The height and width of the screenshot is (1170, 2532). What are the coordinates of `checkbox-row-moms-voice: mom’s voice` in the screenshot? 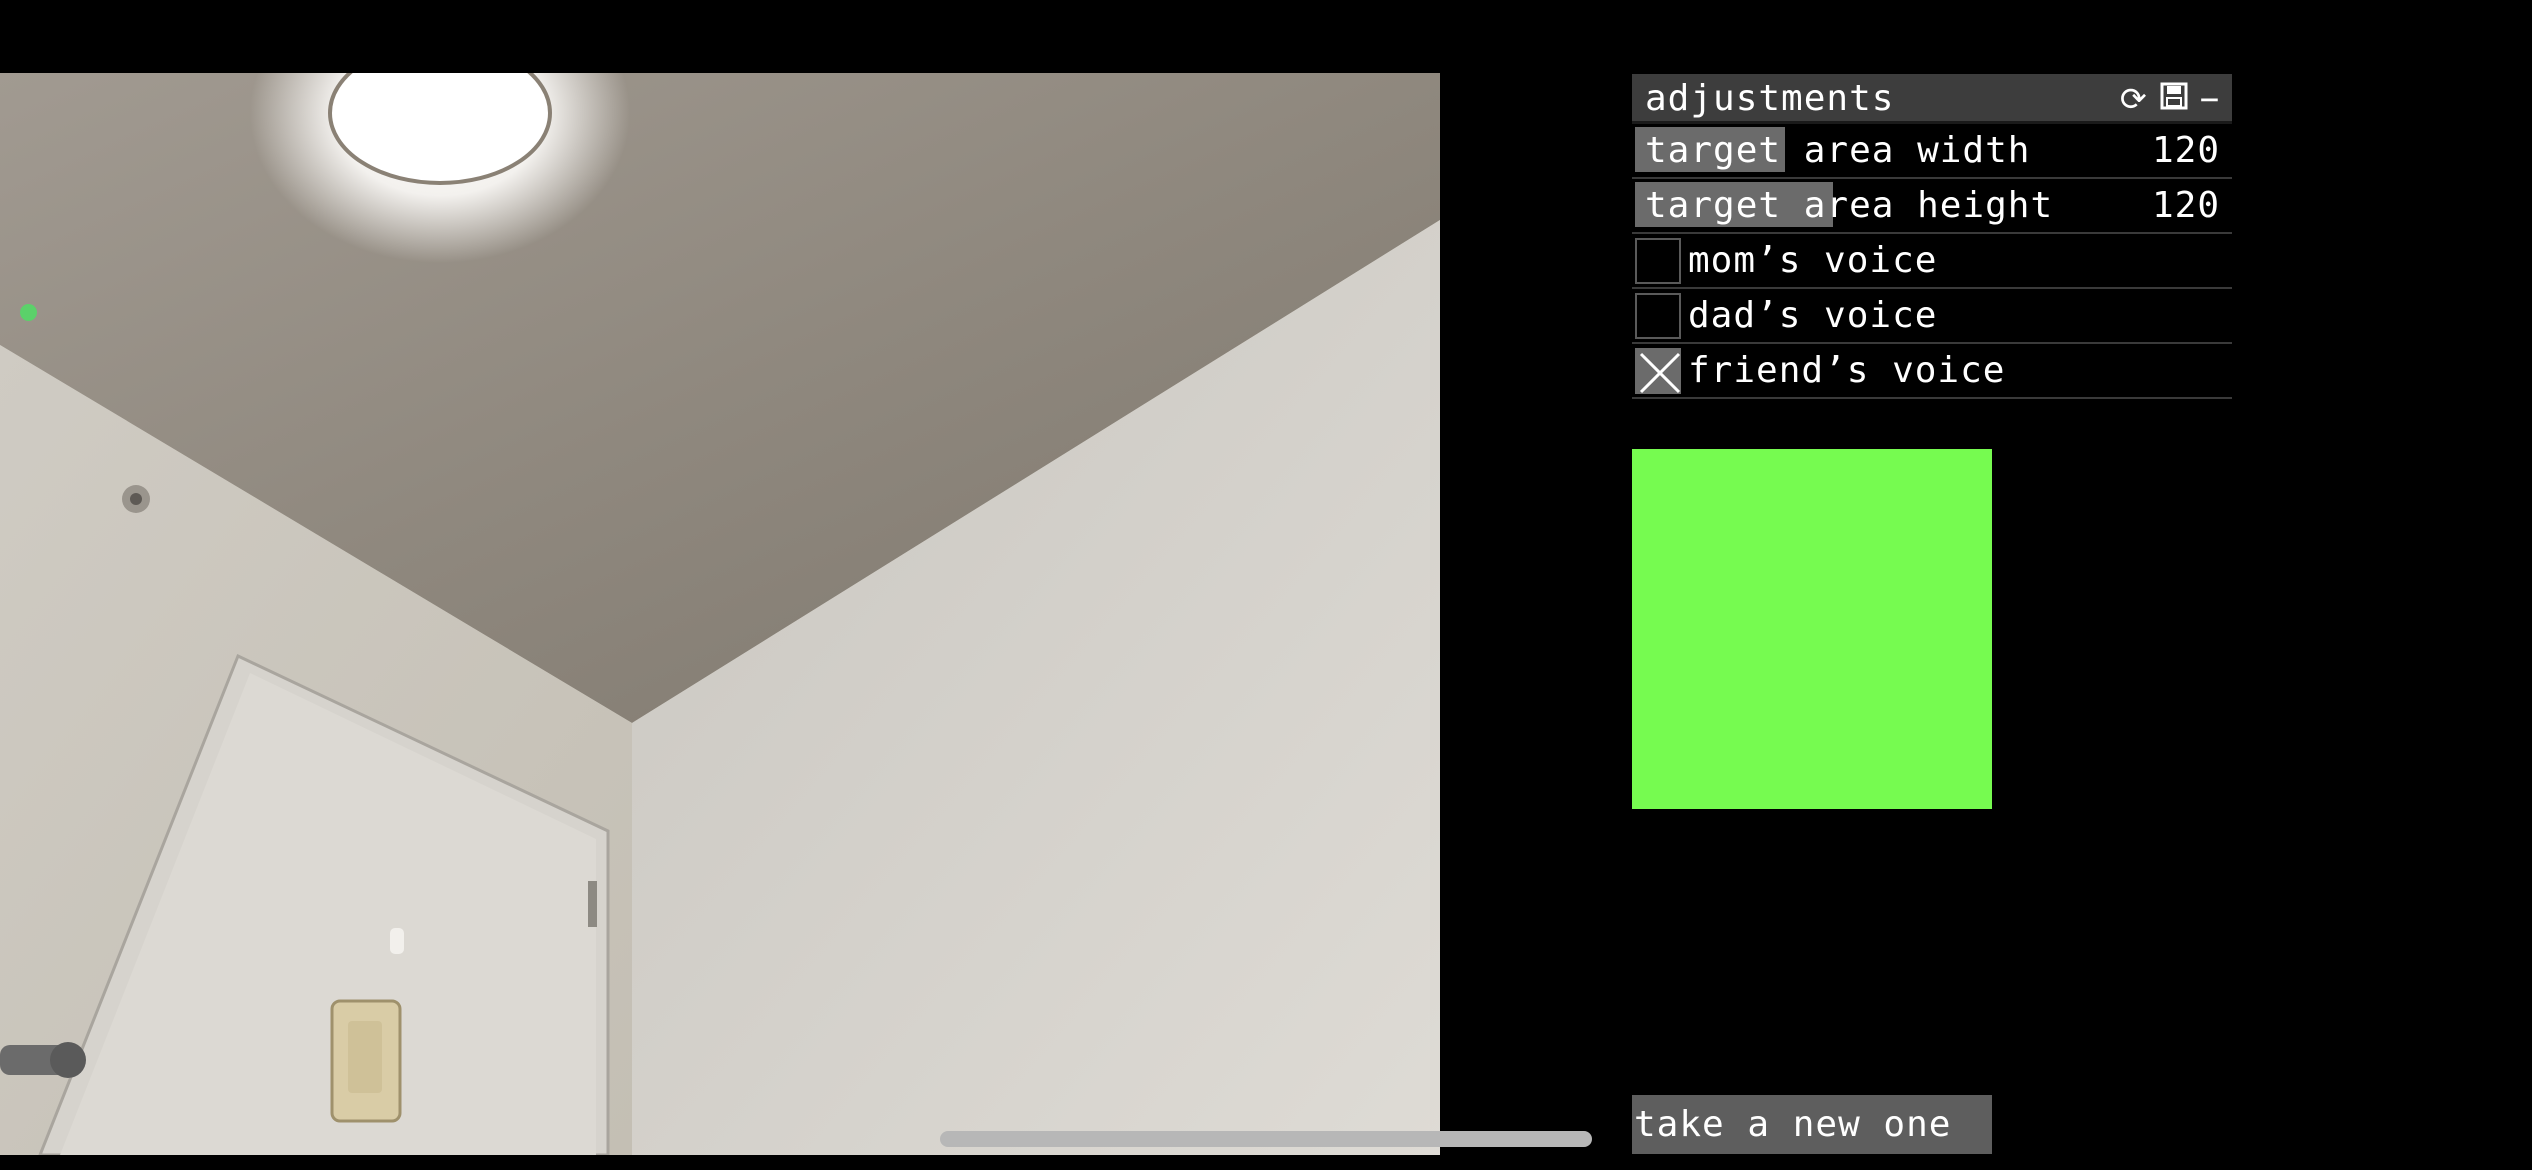 It's located at (1932, 261).